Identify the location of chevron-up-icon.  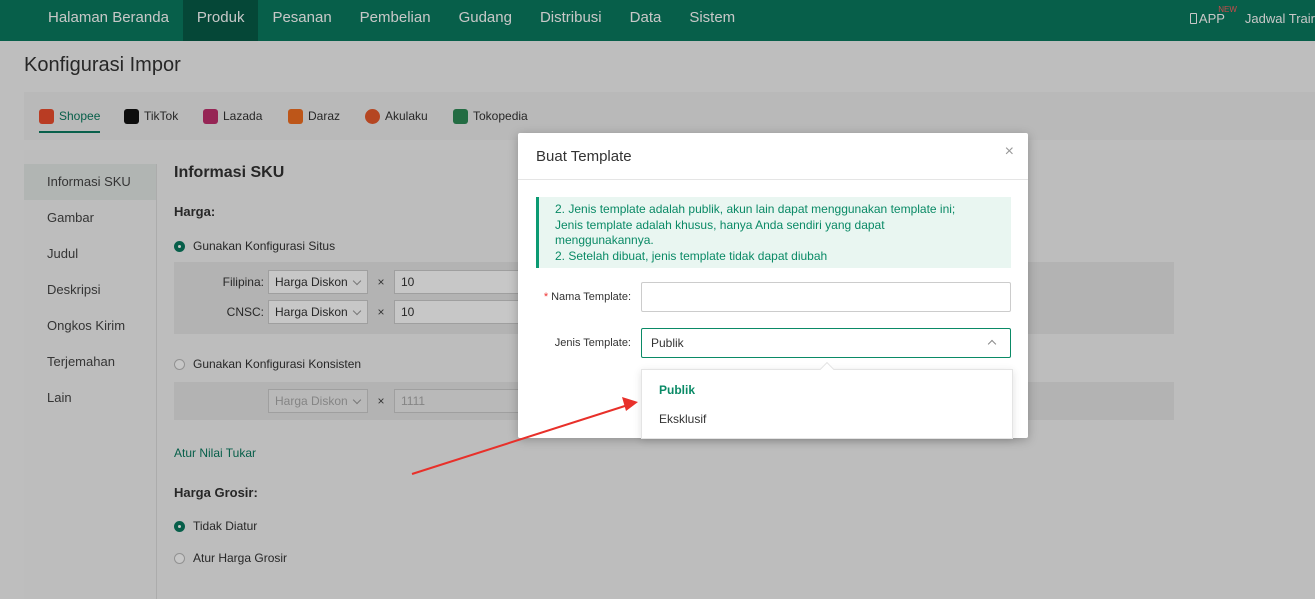
(992, 344).